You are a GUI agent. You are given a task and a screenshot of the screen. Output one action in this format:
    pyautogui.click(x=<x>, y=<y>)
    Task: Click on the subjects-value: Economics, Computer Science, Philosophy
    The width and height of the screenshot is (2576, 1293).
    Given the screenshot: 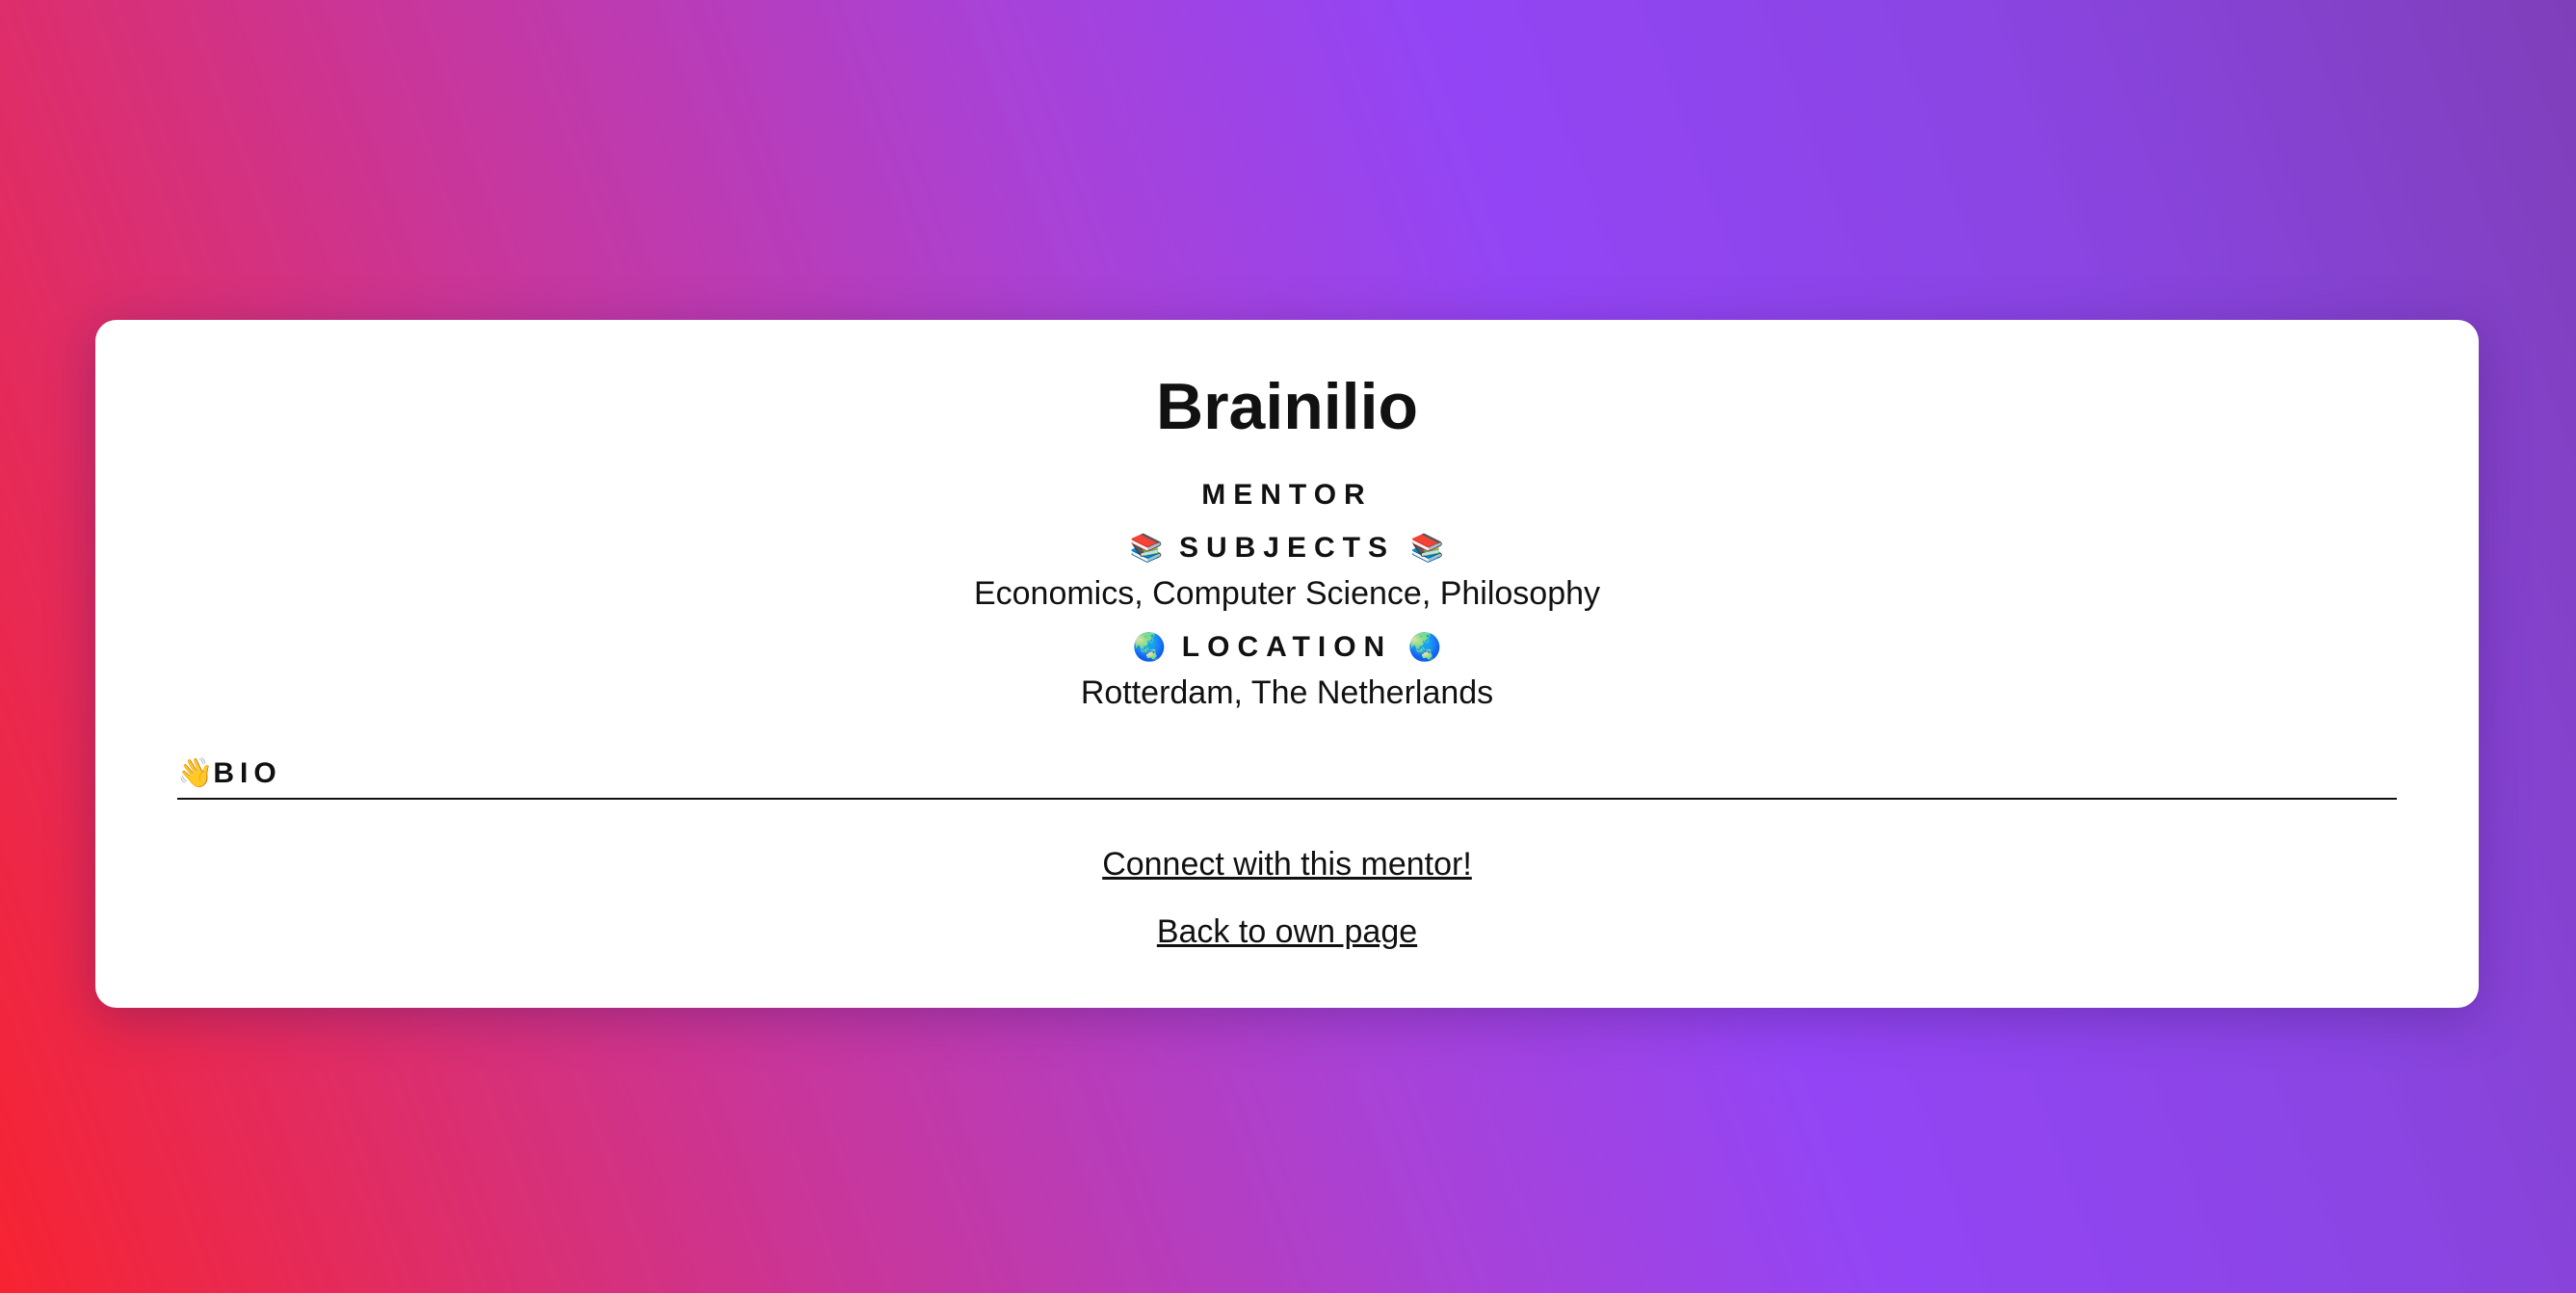 What is the action you would take?
    pyautogui.click(x=1287, y=593)
    